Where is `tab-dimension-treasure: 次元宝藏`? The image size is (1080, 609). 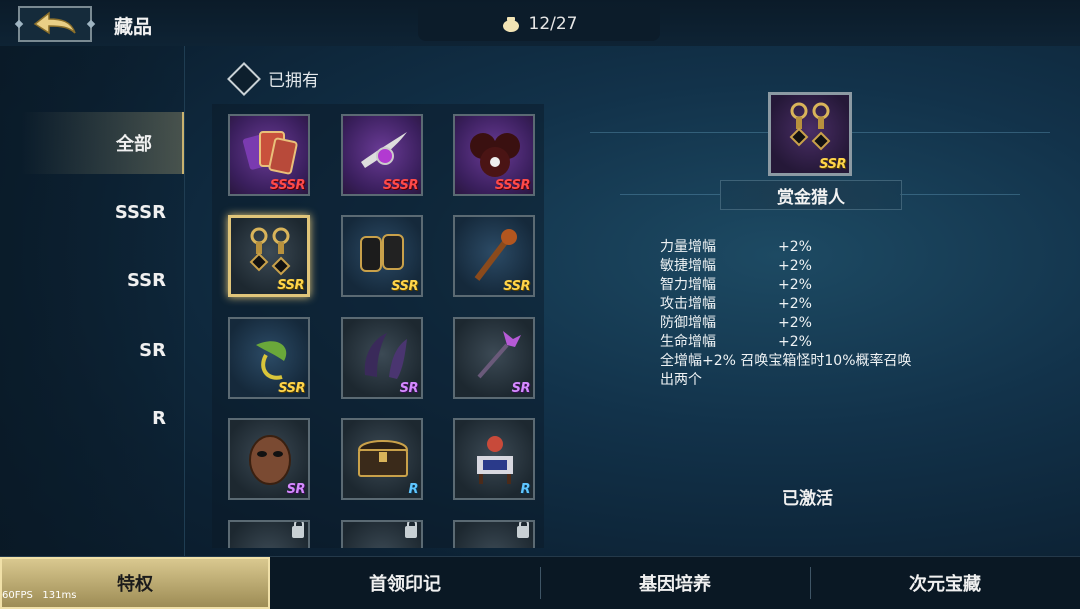 tab-dimension-treasure: 次元宝藏 is located at coordinates (945, 583).